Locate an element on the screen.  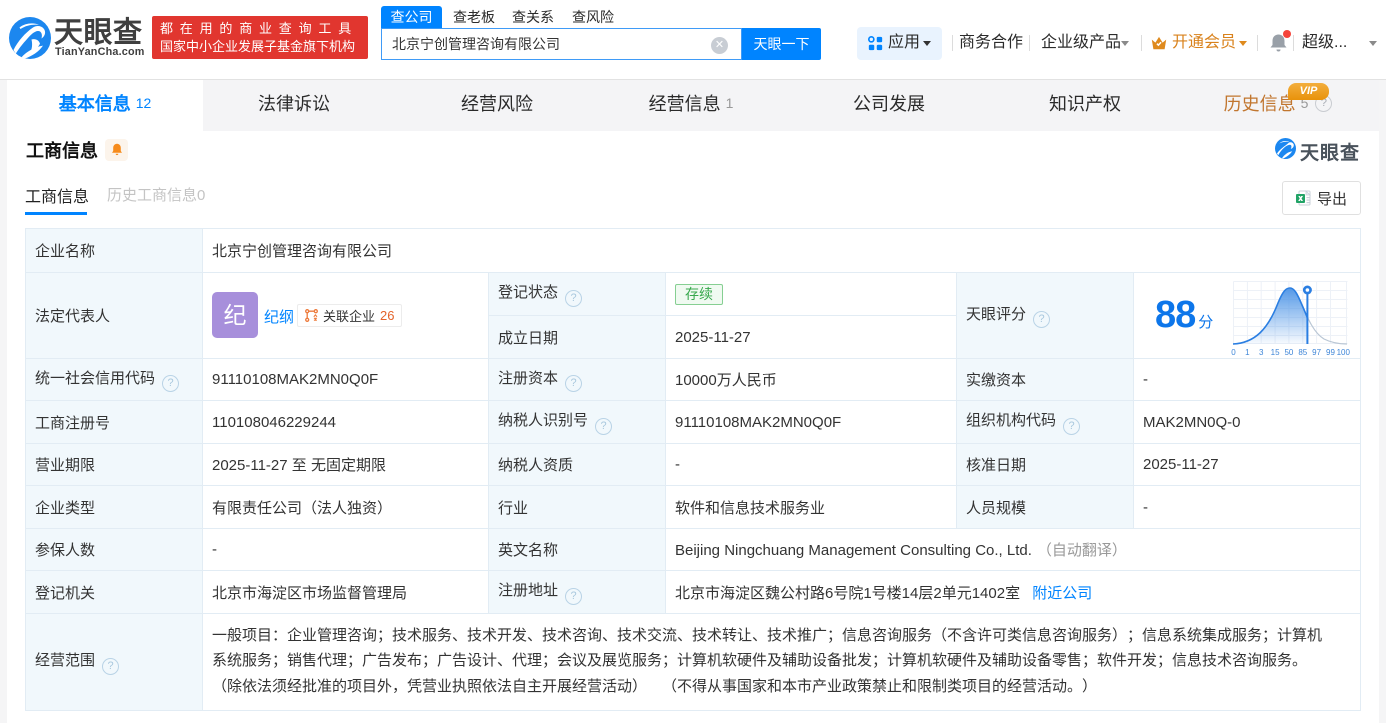
svg-text: 100 is located at coordinates (1344, 352).